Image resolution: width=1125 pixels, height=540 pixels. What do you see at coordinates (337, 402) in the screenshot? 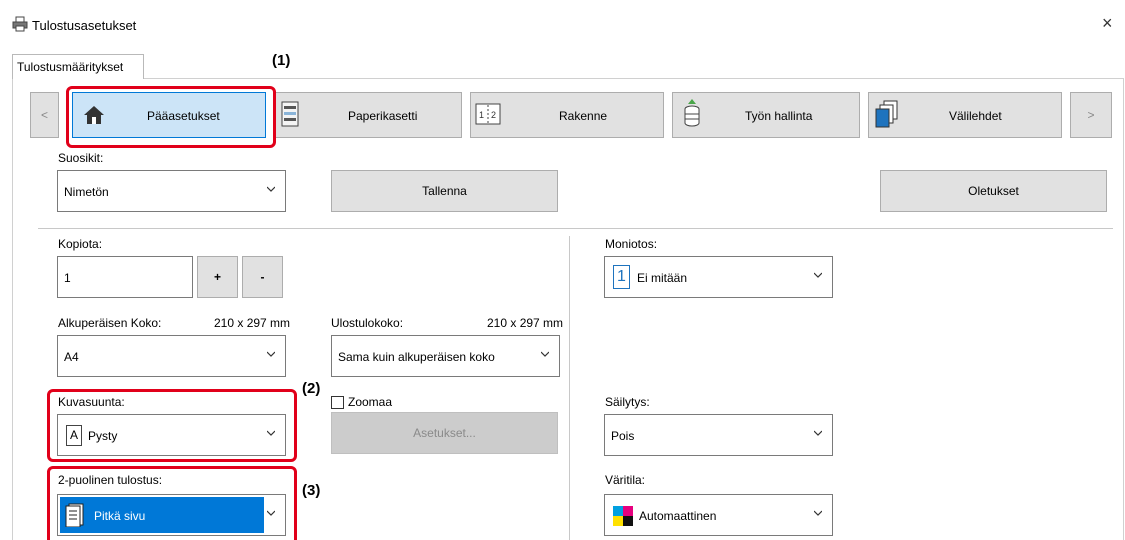
I see `zoom-checkbox` at bounding box center [337, 402].